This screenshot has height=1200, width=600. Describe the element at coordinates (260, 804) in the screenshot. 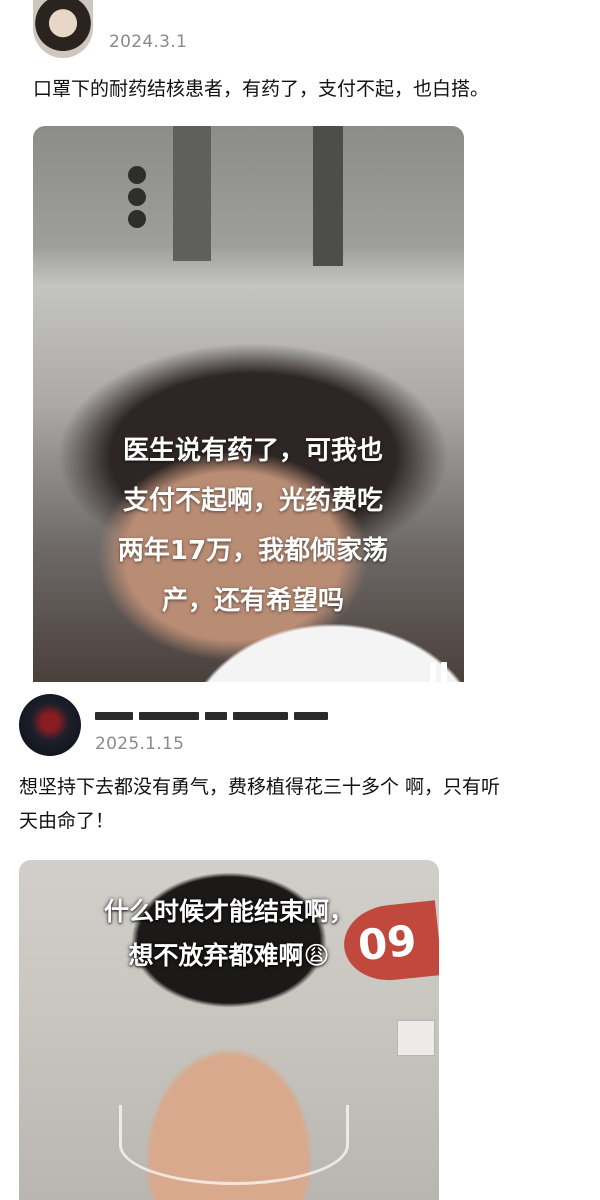

I see `post-text: 想坚持下去都没有勇气，费移植得花三十多个 啊，只有听 天由命了！` at that location.